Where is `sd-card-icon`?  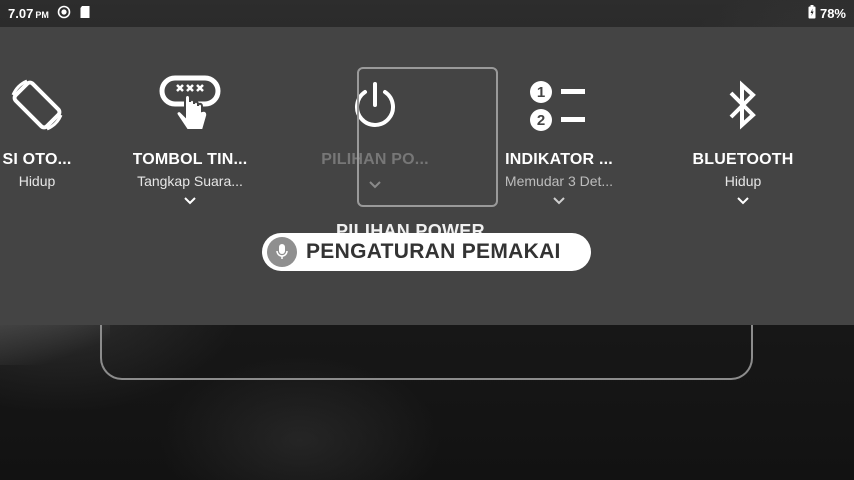
sd-card-icon is located at coordinates (85, 13).